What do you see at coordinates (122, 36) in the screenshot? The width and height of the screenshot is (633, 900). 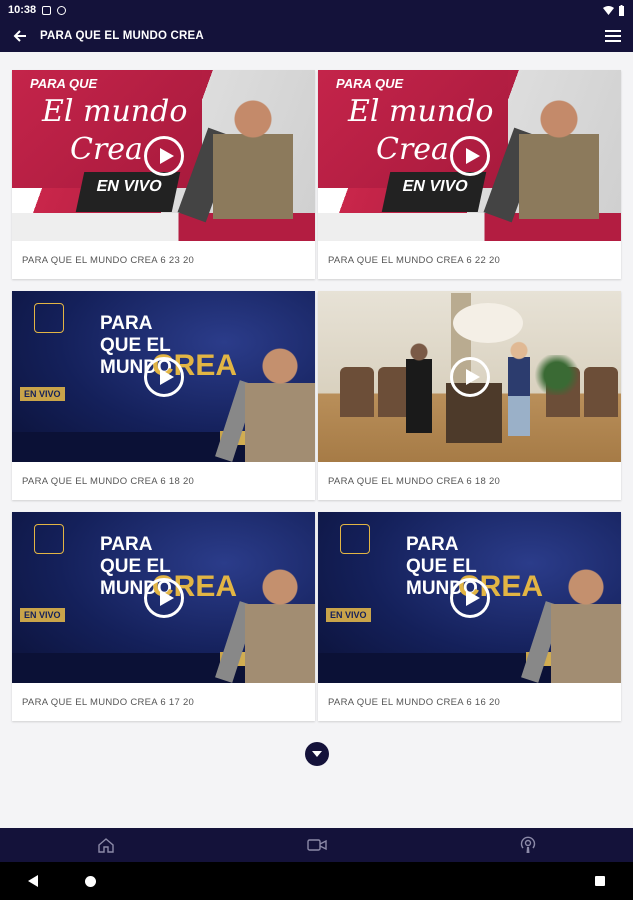 I see `page-title: PARA QUE EL MUNDO CREA` at bounding box center [122, 36].